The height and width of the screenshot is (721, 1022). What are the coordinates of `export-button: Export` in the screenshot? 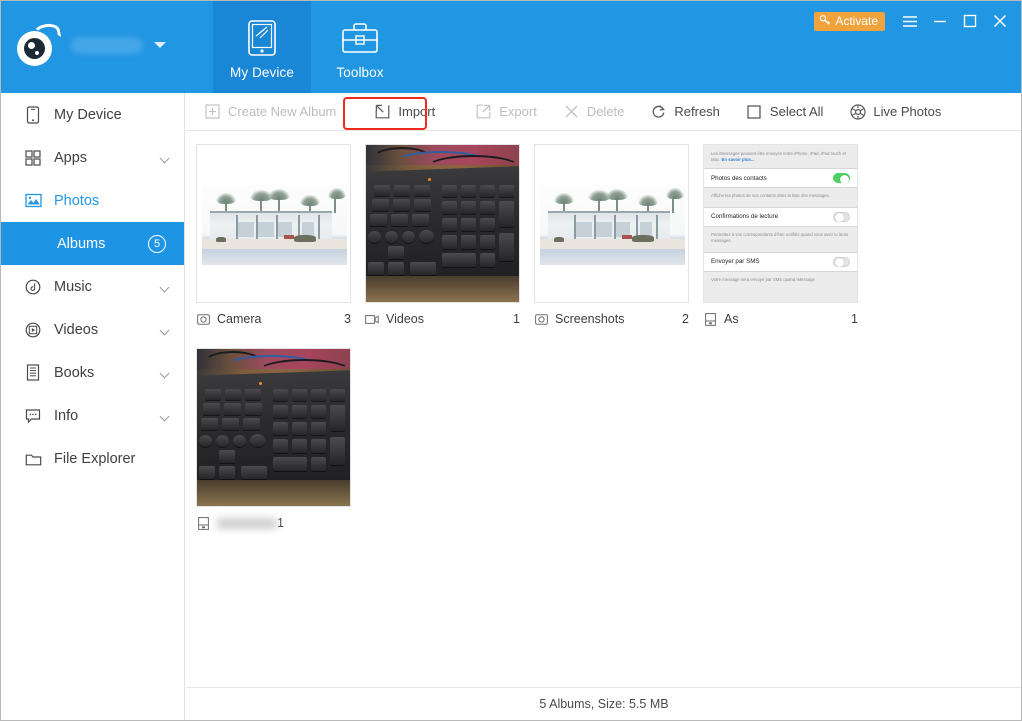 It's located at (506, 112).